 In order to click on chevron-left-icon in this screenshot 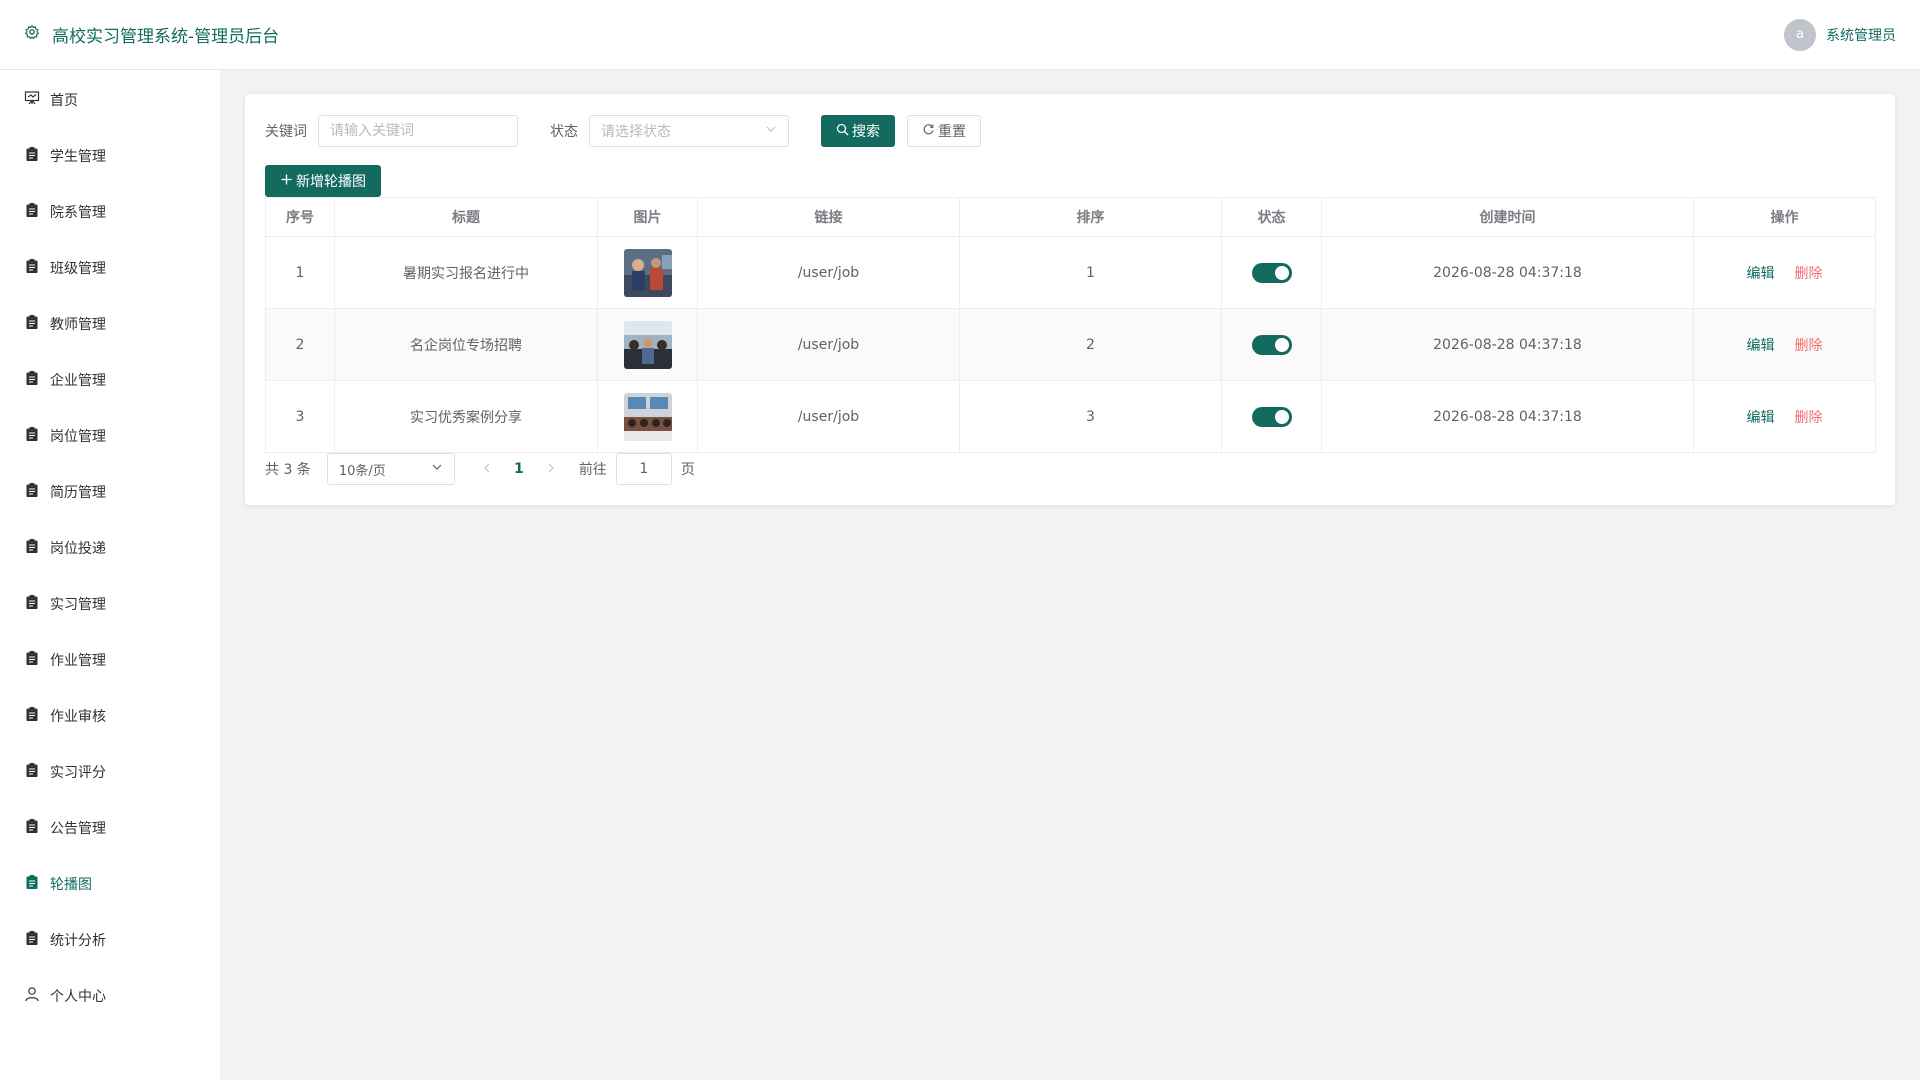, I will do `click(487, 469)`.